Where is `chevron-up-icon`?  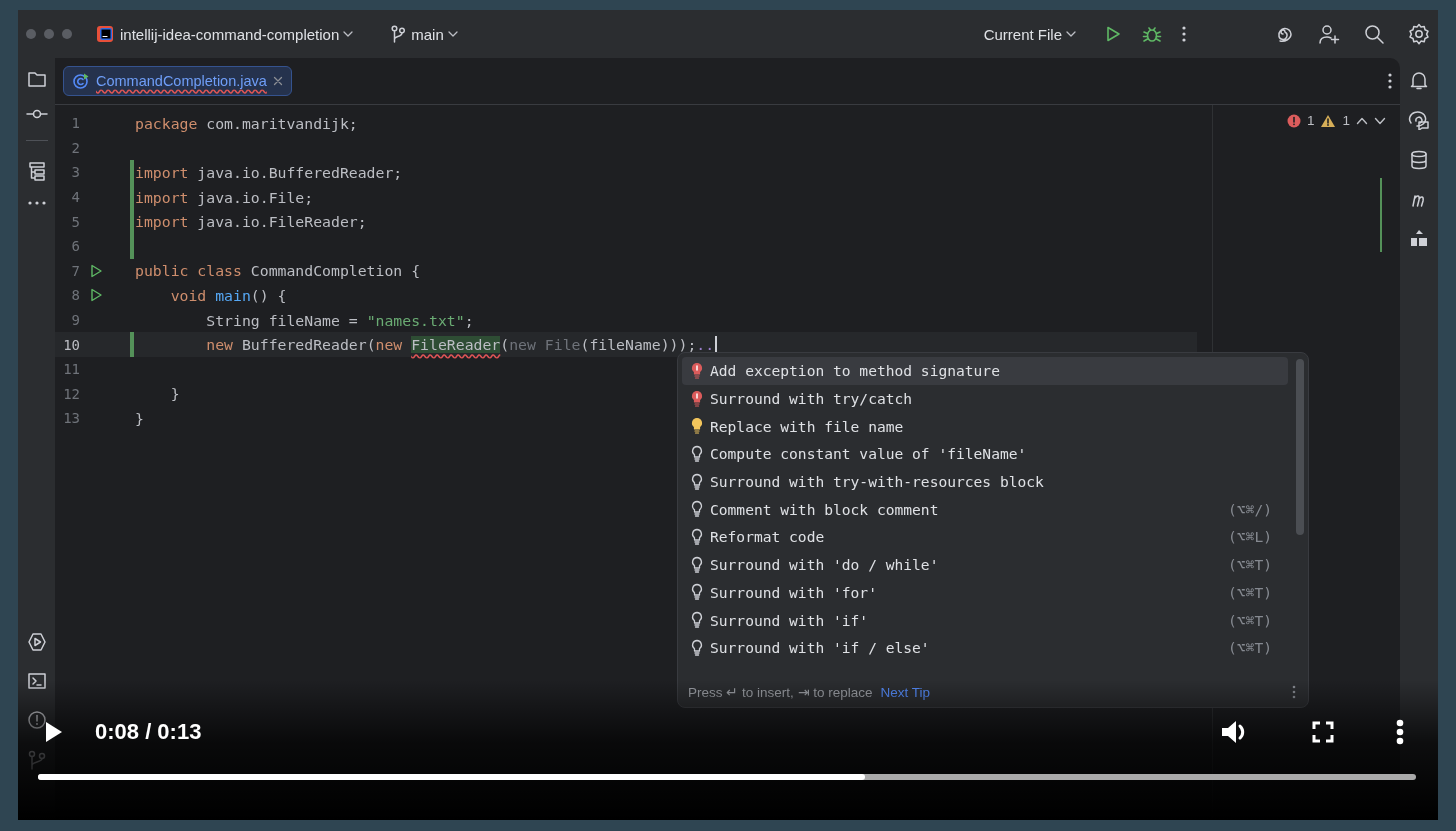 chevron-up-icon is located at coordinates (1362, 120).